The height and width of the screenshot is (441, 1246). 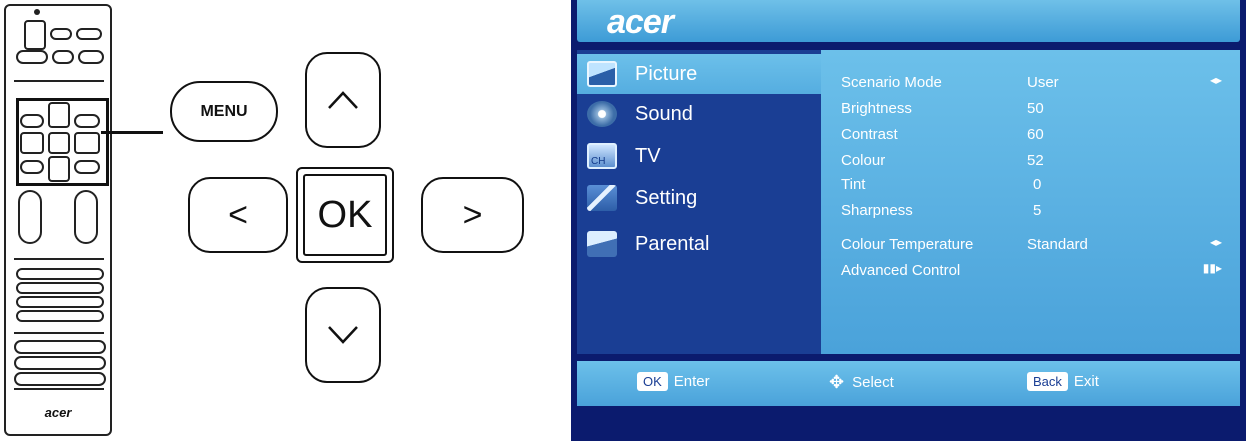 I want to click on setting-row-colour: Colour 52, so click(x=1038, y=161).